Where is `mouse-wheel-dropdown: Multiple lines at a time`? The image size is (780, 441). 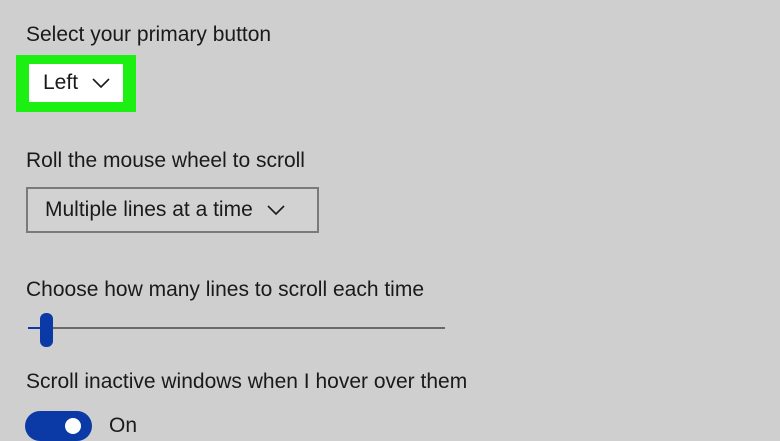 mouse-wheel-dropdown: Multiple lines at a time is located at coordinates (172, 210).